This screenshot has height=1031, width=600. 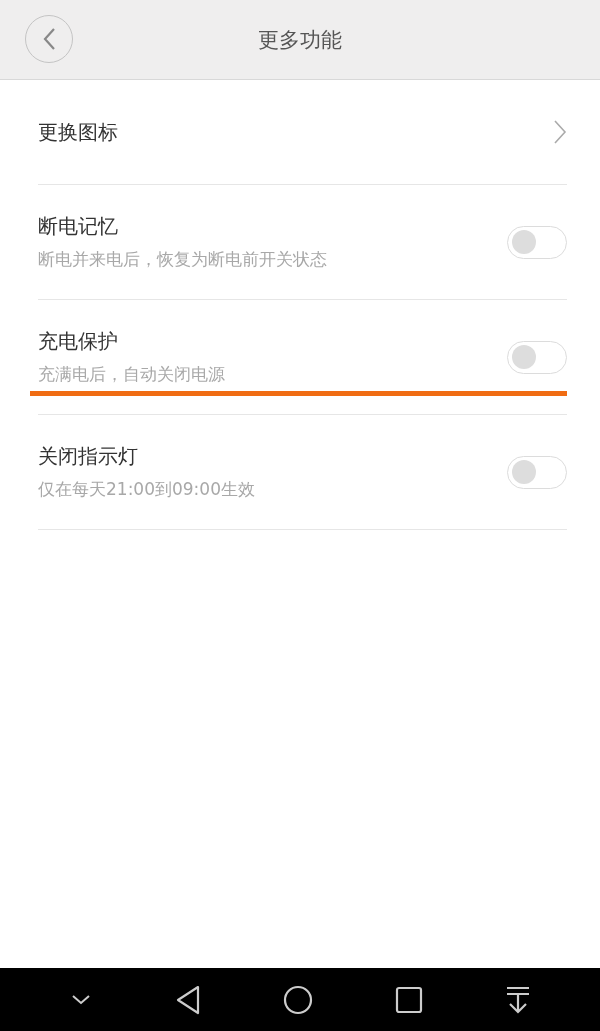 What do you see at coordinates (78, 132) in the screenshot?
I see `setting-title: 更换图标` at bounding box center [78, 132].